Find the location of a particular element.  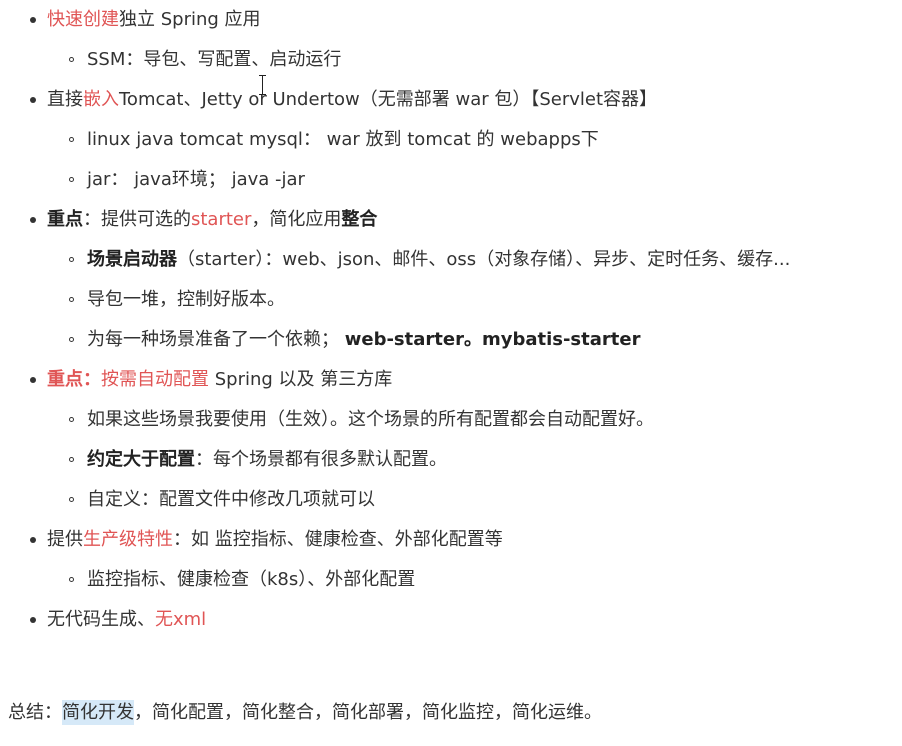

text-segment: 快速创建 is located at coordinates (83, 19).